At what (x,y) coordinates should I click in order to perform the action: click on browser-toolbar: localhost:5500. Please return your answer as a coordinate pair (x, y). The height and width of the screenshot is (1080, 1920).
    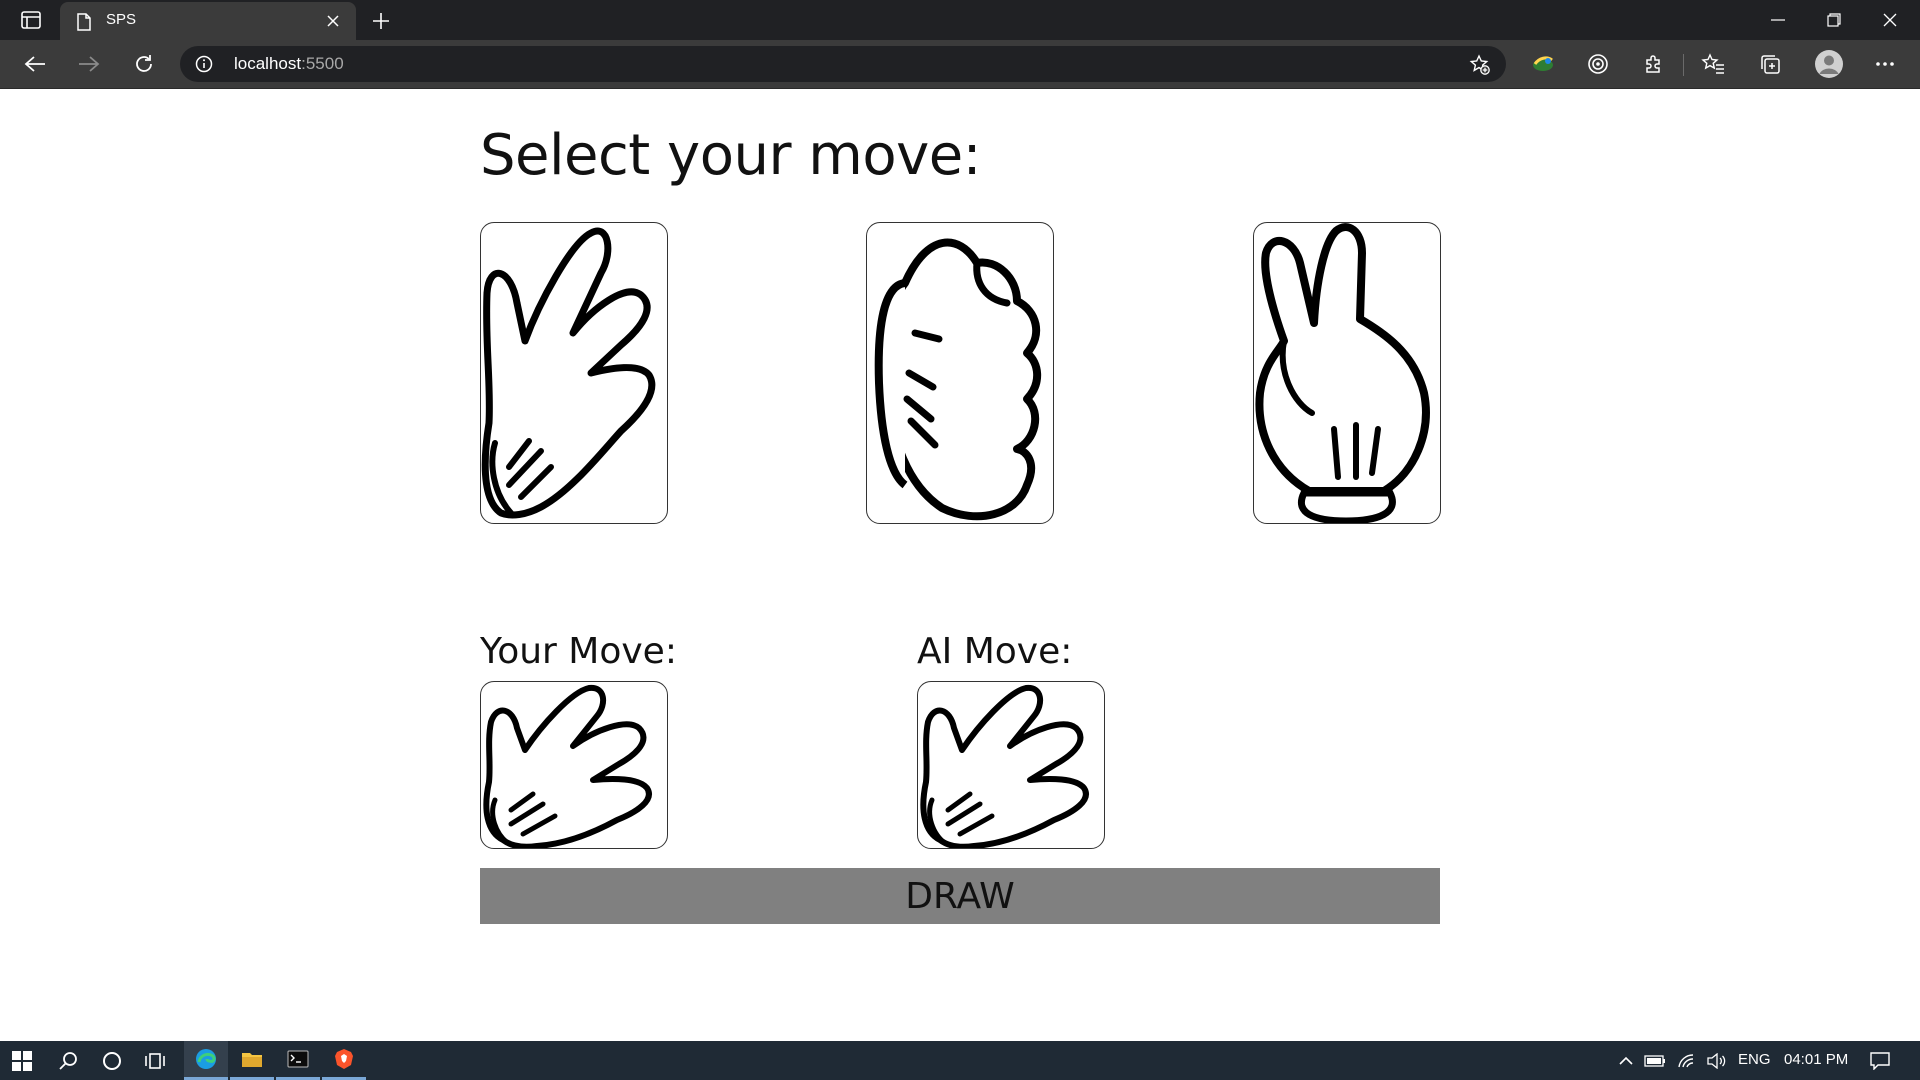
    Looking at the image, I should click on (960, 64).